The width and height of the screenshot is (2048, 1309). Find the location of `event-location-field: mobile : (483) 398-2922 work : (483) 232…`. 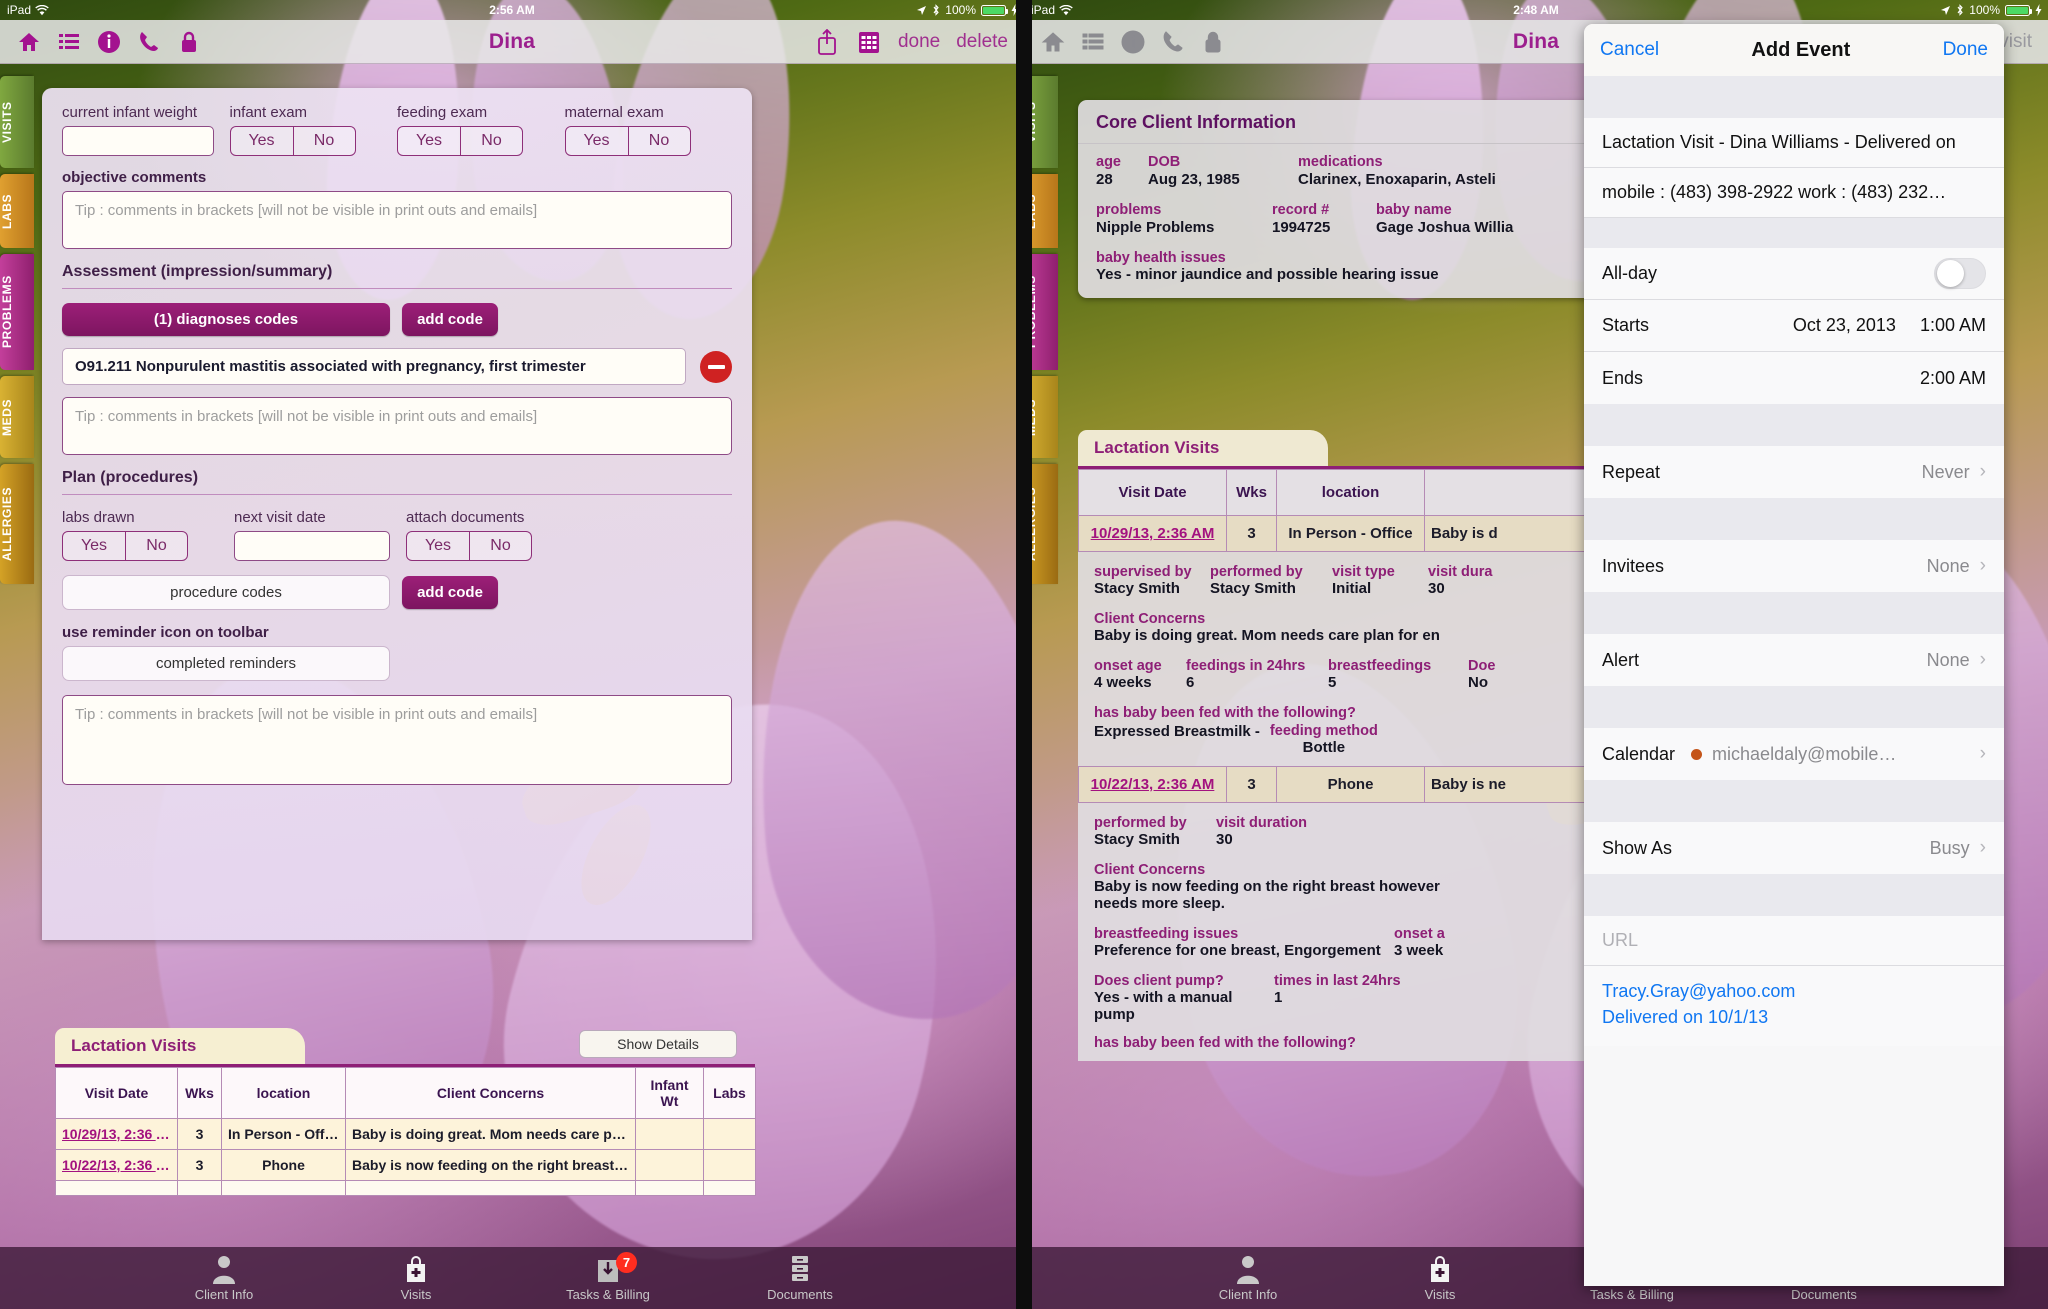

event-location-field: mobile : (483) 398-2922 work : (483) 232… is located at coordinates (1794, 193).